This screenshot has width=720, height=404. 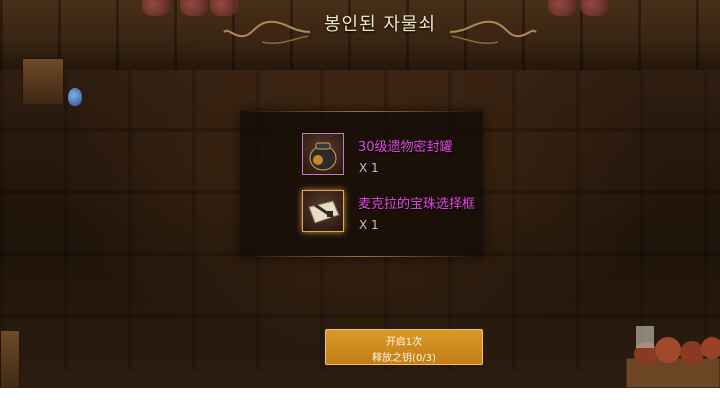 I want to click on selection-box-icon, so click(x=323, y=211).